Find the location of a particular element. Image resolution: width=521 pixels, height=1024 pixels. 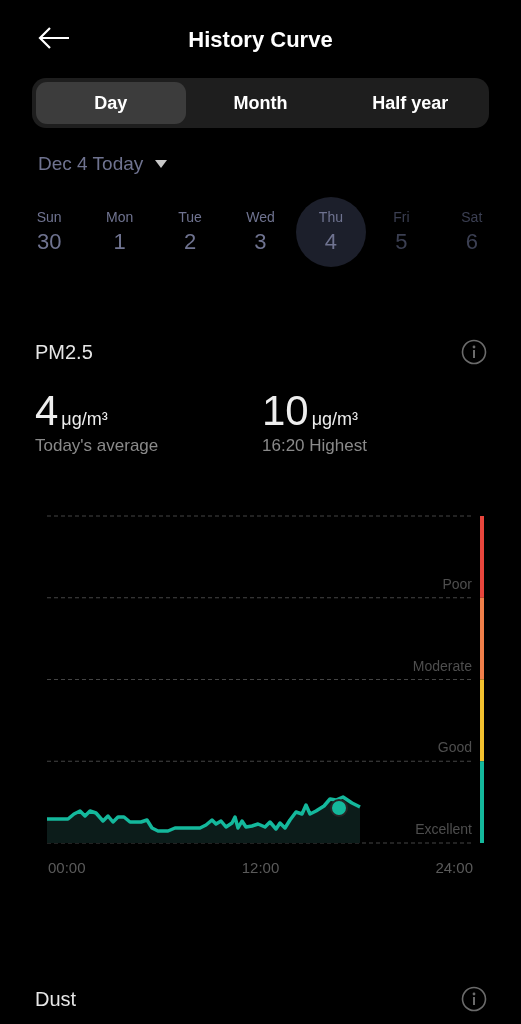

level-label: Good is located at coordinates (454, 748).